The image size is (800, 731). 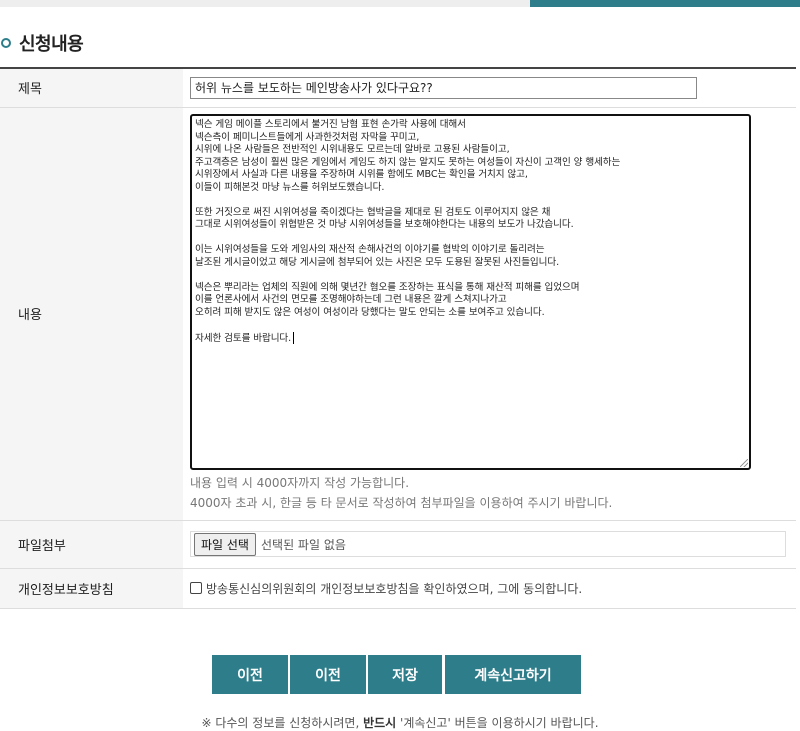 What do you see at coordinates (196, 588) in the screenshot?
I see `privacy-checkbox` at bounding box center [196, 588].